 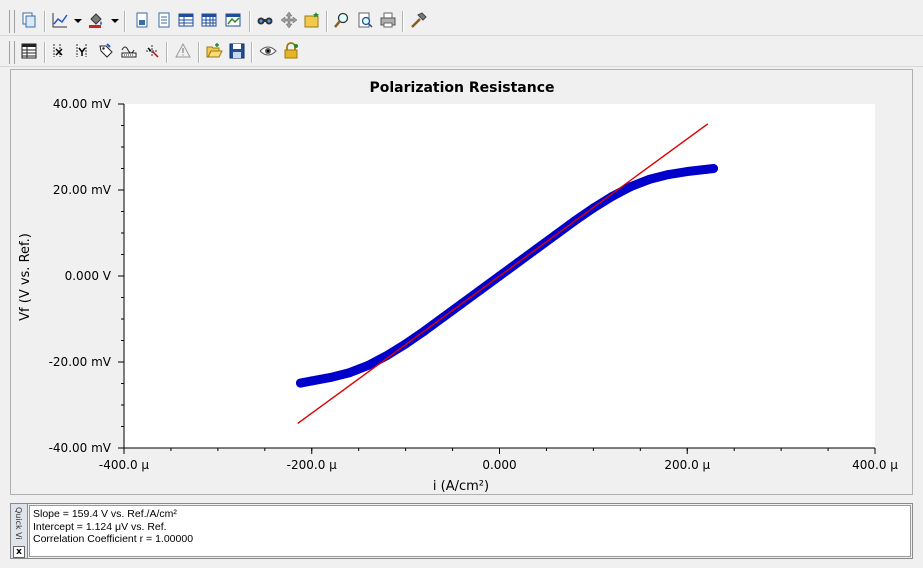 I want to click on save-icon, so click(x=237, y=51).